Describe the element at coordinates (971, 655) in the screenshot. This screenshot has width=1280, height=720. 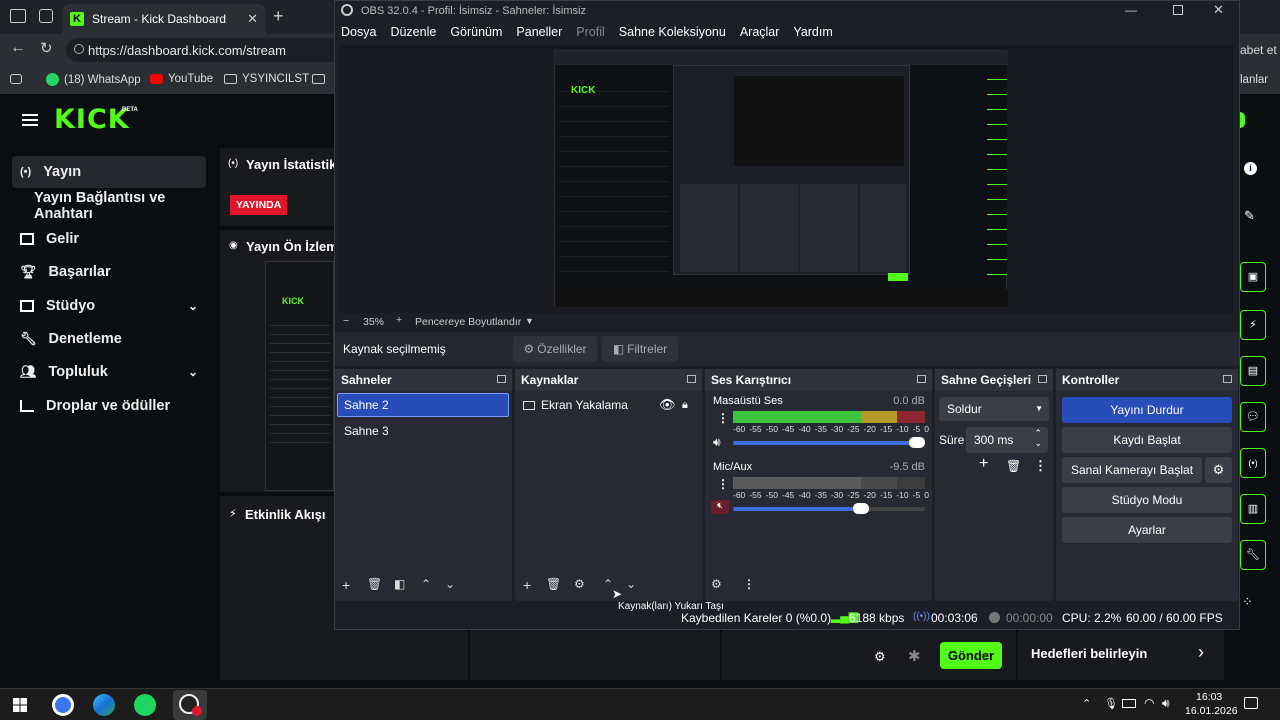
I see `send-button: Gönder` at that location.